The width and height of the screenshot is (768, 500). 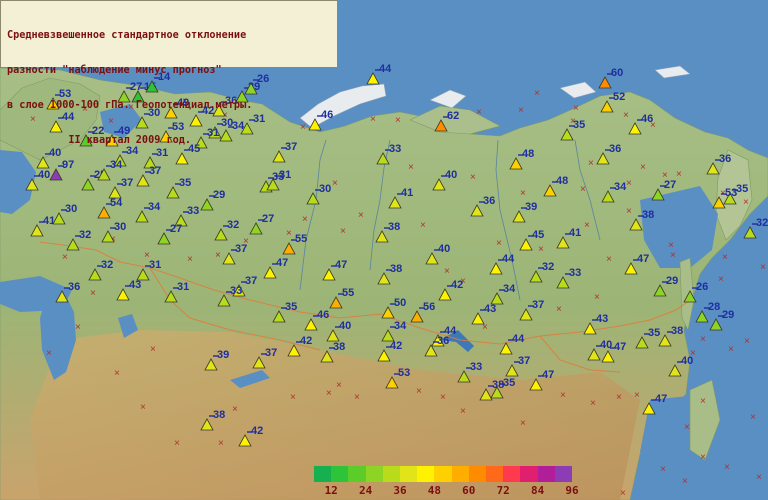 What do you see at coordinates (714, 307) in the screenshot?
I see `station-value-label: 28` at bounding box center [714, 307].